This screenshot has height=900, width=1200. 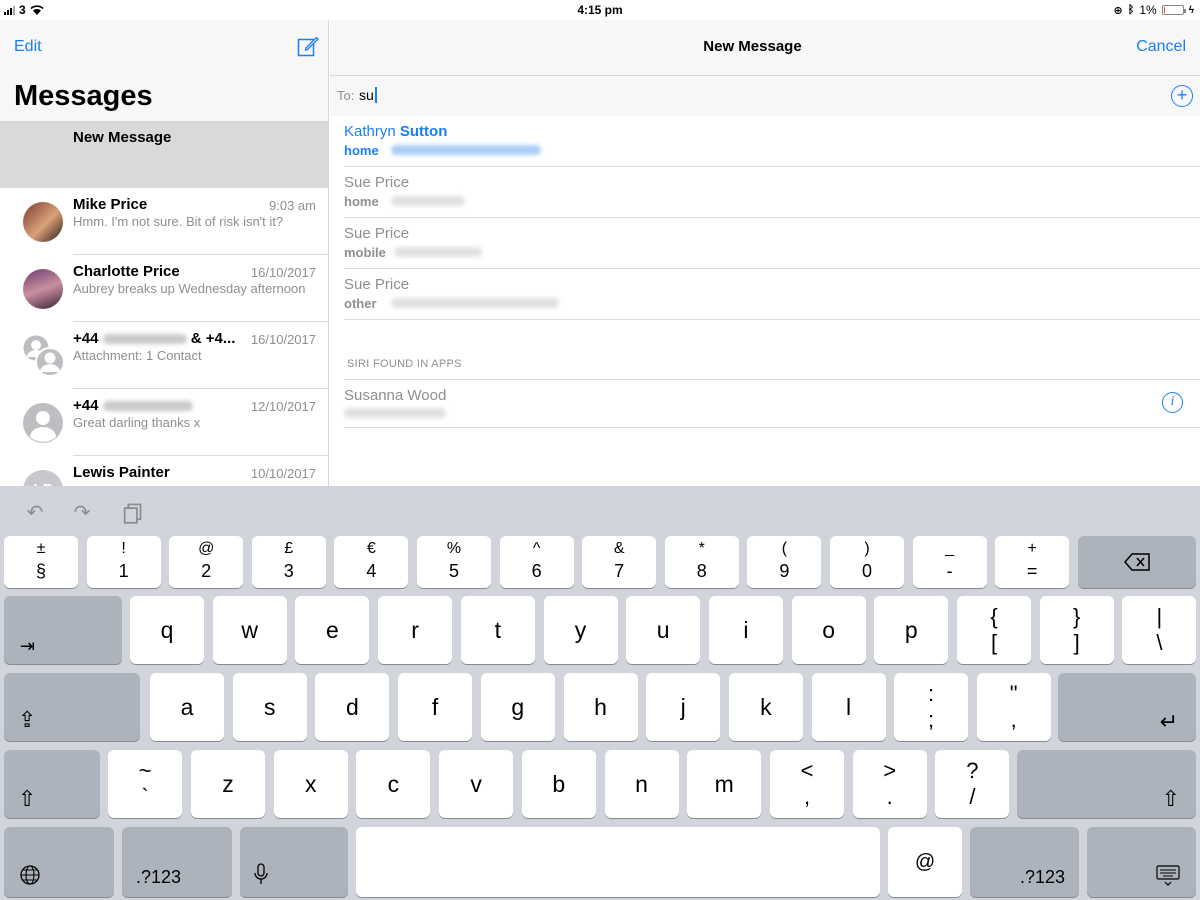 What do you see at coordinates (618, 862) in the screenshot?
I see `space-key` at bounding box center [618, 862].